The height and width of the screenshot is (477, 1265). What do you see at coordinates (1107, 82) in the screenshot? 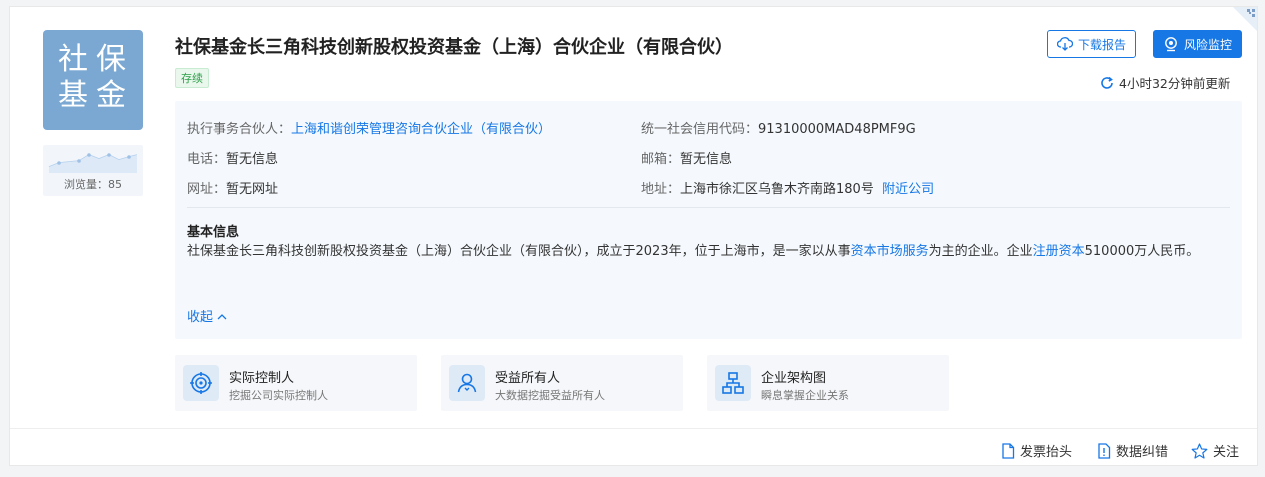
I see `refresh-icon` at bounding box center [1107, 82].